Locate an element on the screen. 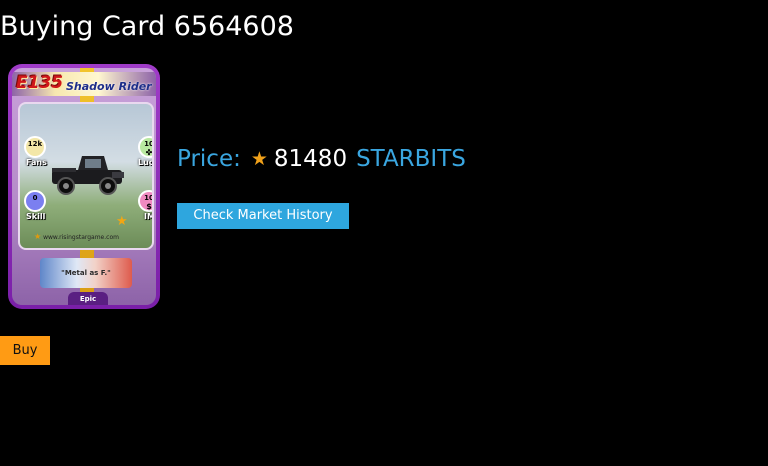 Image resolution: width=768 pixels, height=466 pixels. card-artwork: 12k Fans 10 ✤ Luck 0 Skill 10 $ IM ★ is located at coordinates (86, 176).